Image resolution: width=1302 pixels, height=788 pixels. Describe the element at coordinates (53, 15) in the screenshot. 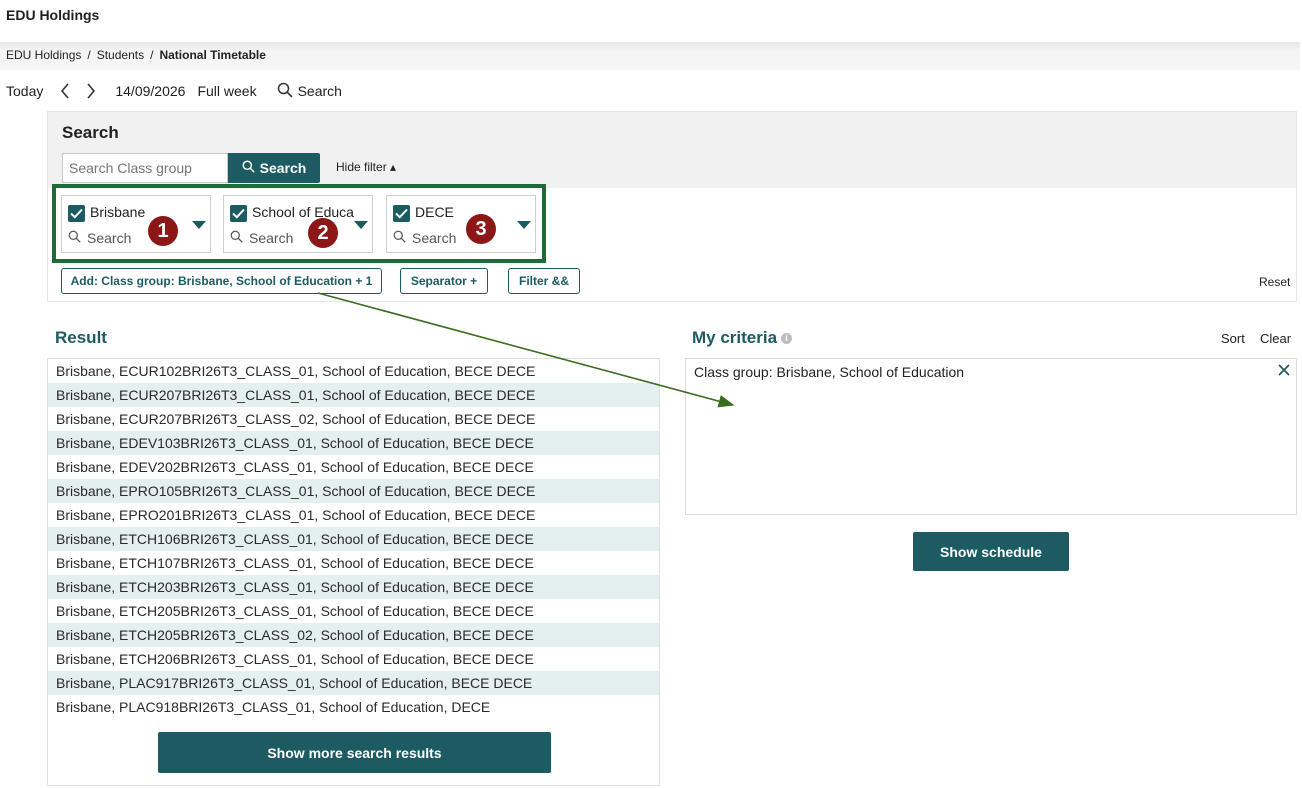

I see `app-title: EDU Holdings` at that location.